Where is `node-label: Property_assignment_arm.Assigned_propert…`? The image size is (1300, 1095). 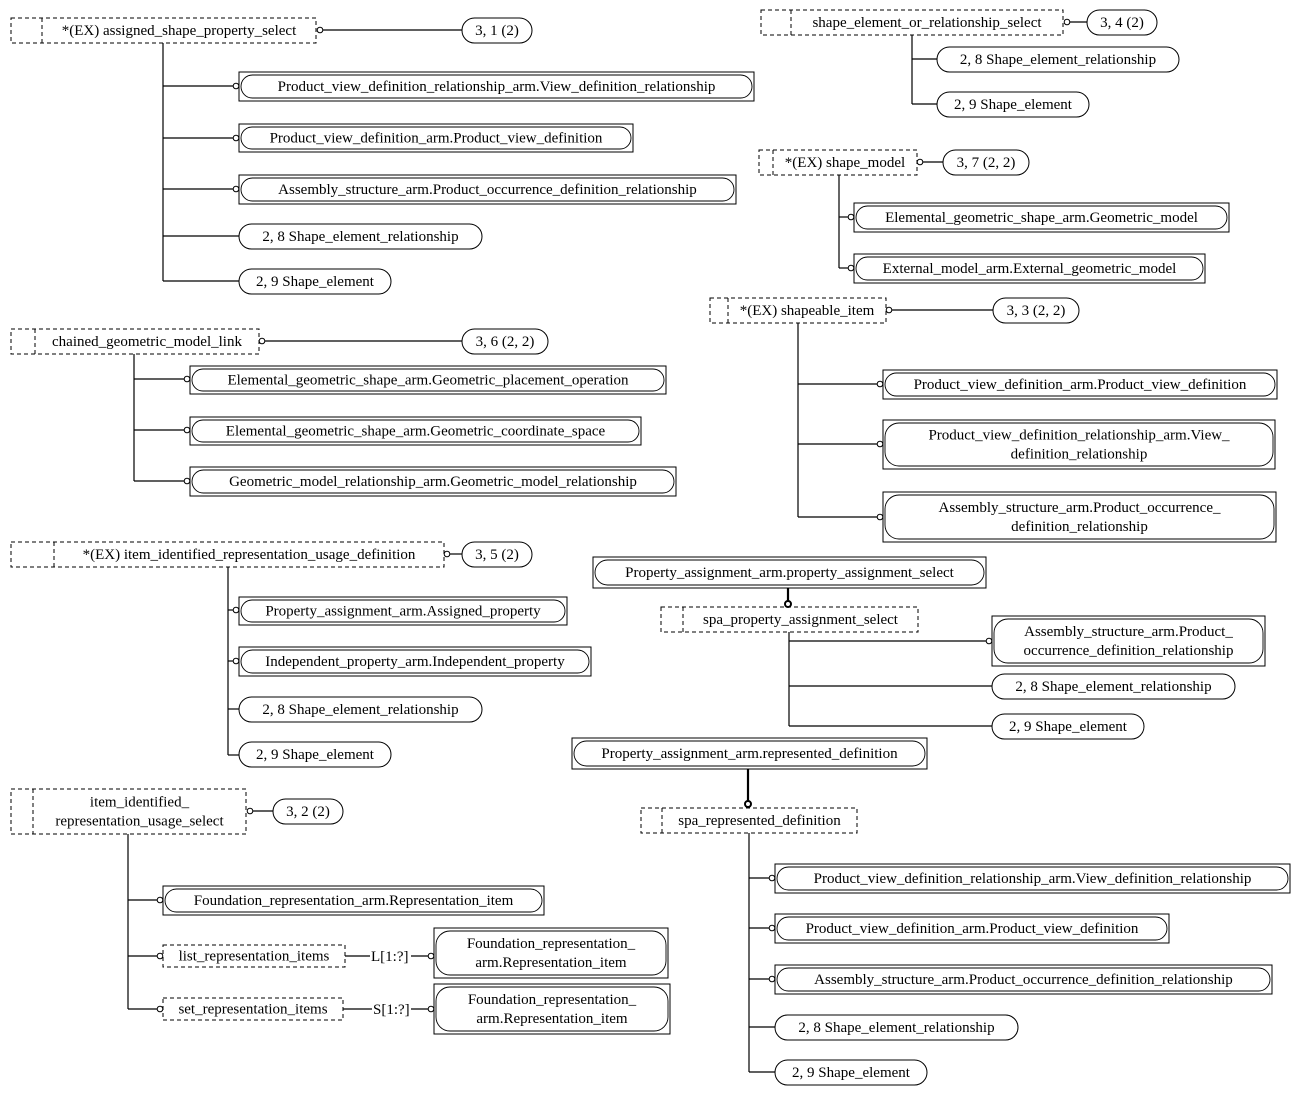 node-label: Property_assignment_arm.Assigned_propert… is located at coordinates (403, 612).